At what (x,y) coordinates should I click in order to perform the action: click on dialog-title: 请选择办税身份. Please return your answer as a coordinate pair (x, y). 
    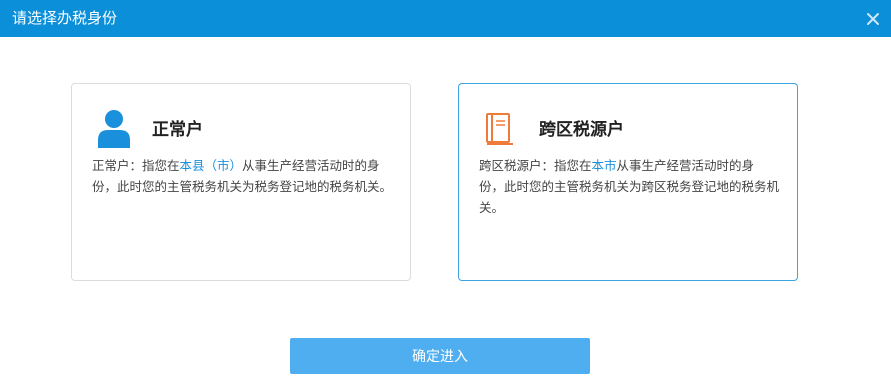
    Looking at the image, I should click on (65, 18).